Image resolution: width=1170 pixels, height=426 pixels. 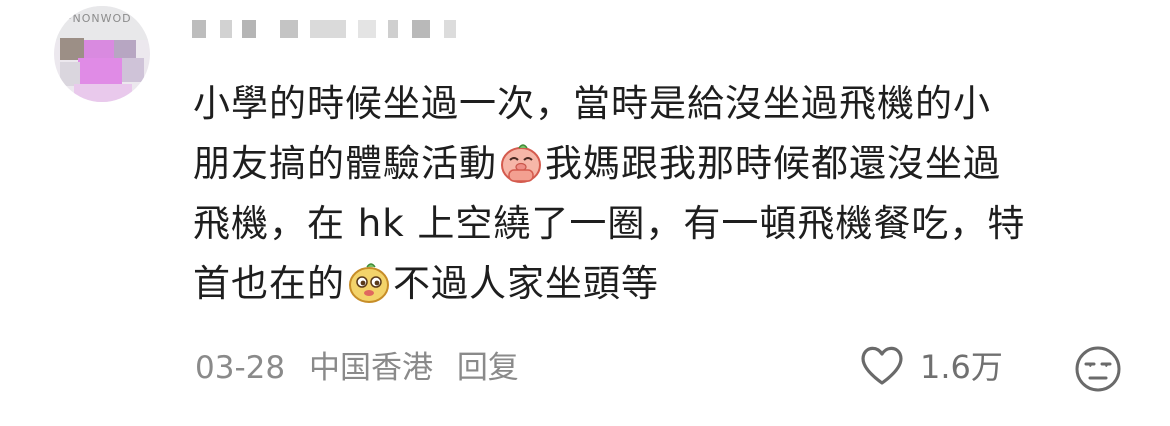 What do you see at coordinates (100, 18) in the screenshot?
I see `avatar-text-fragment: ·NONWOD` at bounding box center [100, 18].